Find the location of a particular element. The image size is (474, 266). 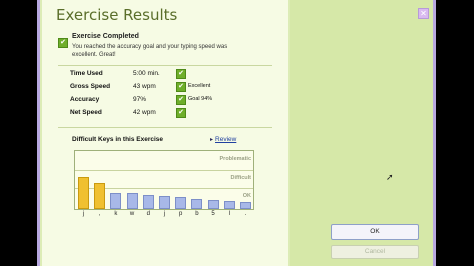

stat-note: Excellent is located at coordinates (199, 86).